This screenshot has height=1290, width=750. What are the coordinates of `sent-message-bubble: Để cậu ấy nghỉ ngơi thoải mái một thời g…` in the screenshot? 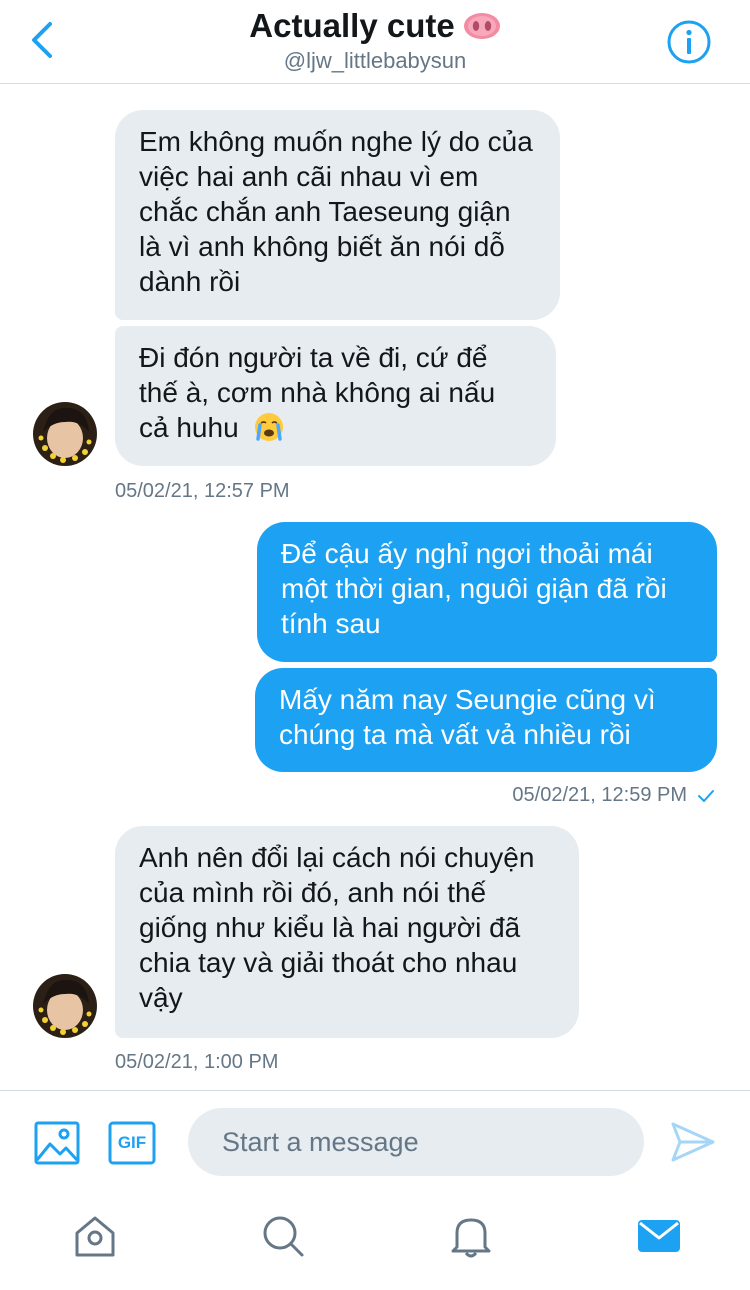 It's located at (487, 592).